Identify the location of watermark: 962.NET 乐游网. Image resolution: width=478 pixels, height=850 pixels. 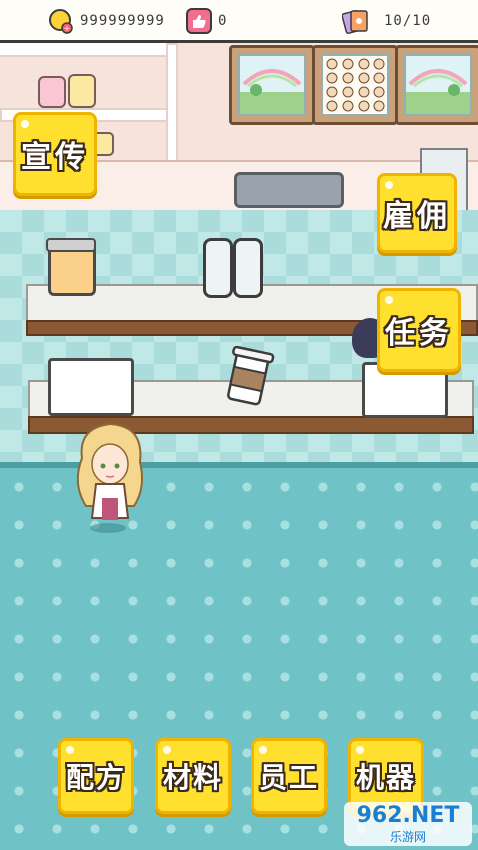
(408, 824).